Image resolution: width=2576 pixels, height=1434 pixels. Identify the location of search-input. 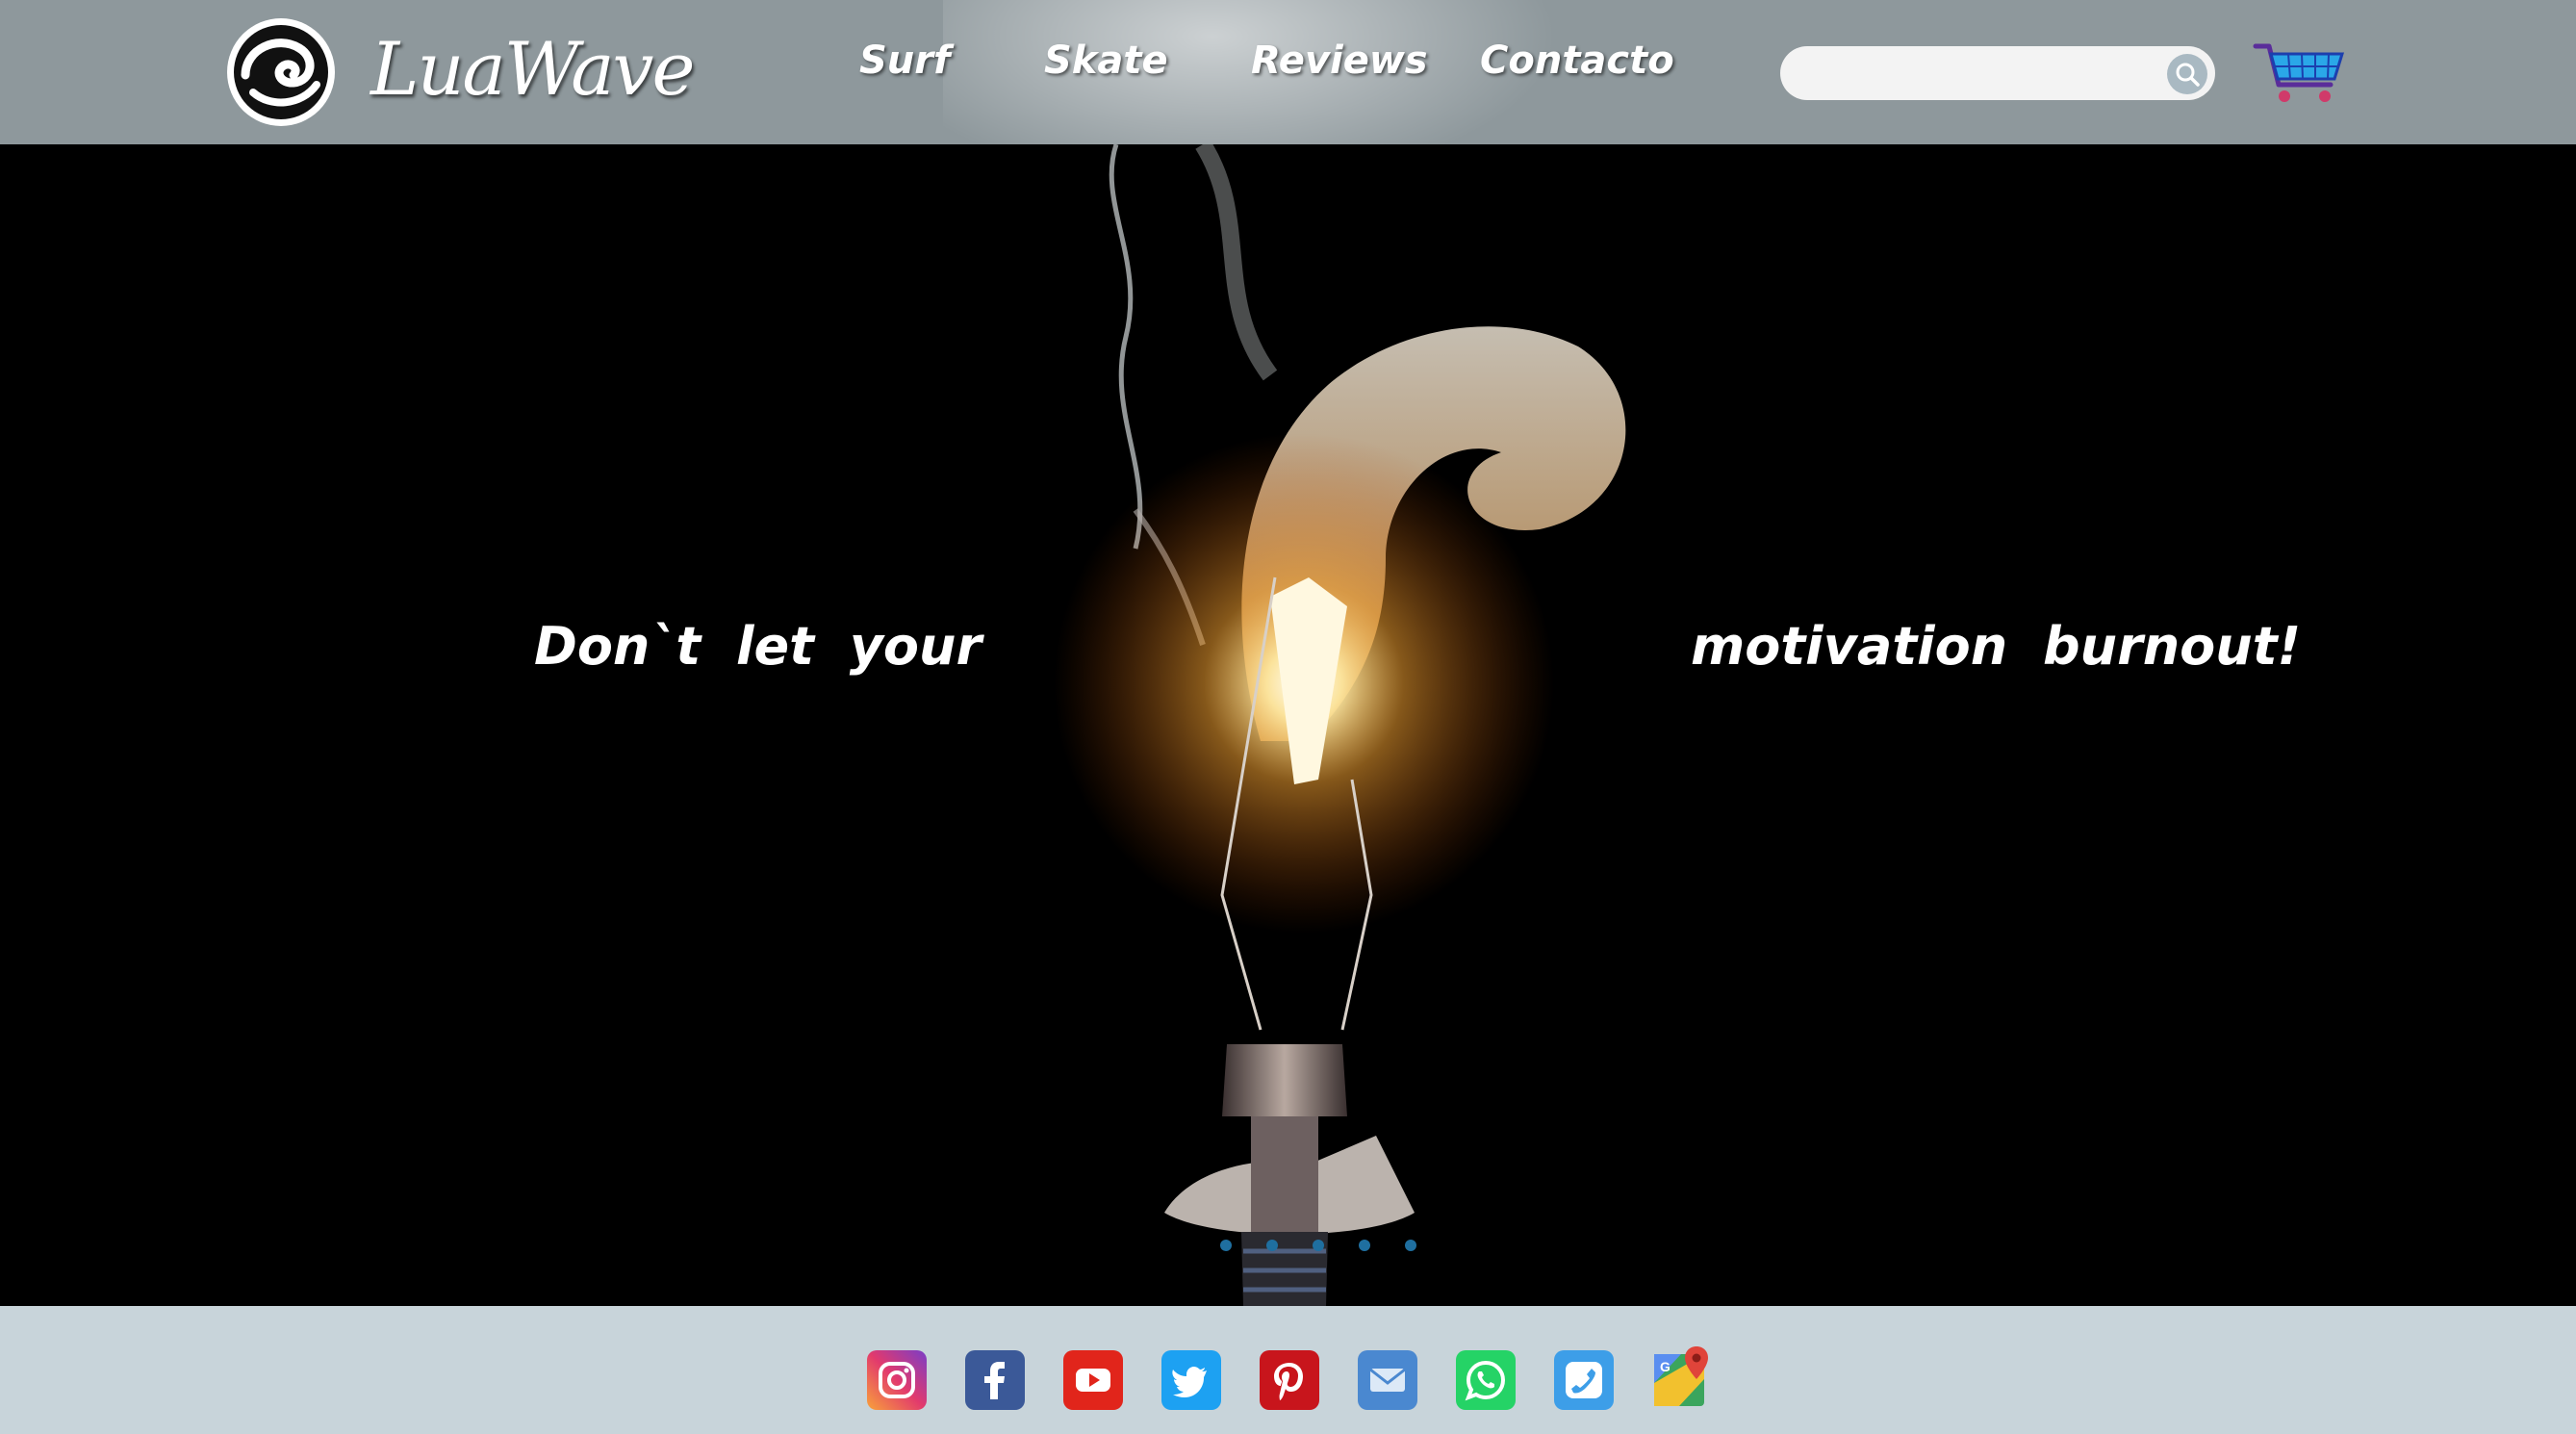
(1997, 73).